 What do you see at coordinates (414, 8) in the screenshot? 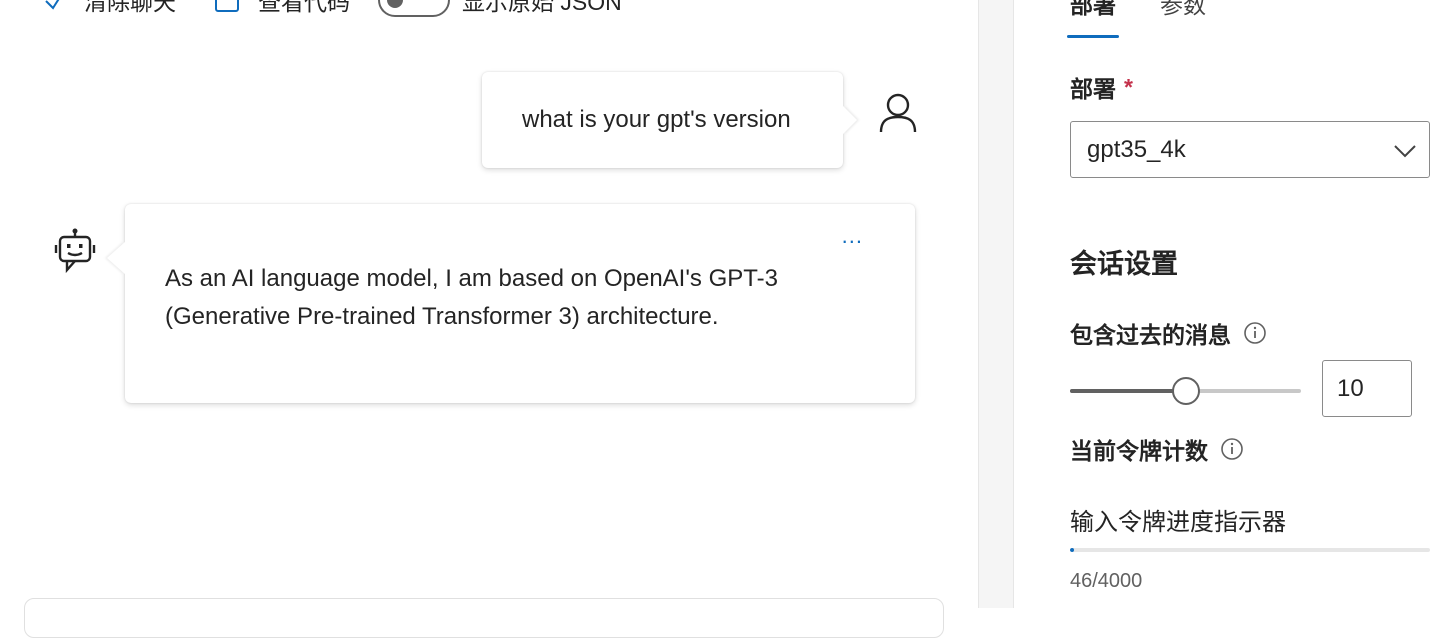
I see `raw-json-toggle` at bounding box center [414, 8].